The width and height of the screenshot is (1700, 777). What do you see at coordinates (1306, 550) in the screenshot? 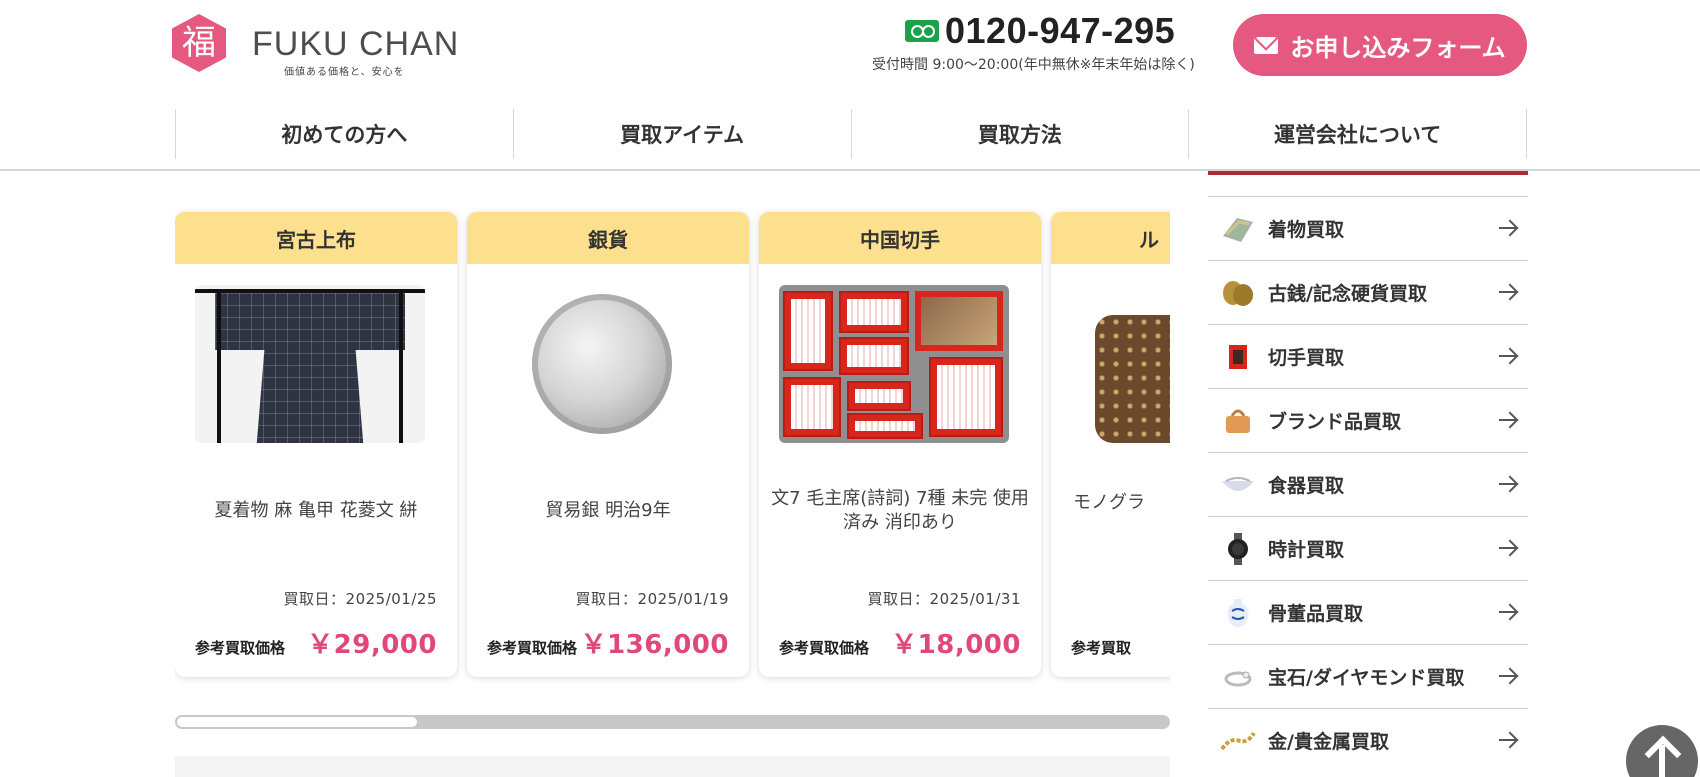
I see `sidebar-item-label: 時計買取` at bounding box center [1306, 550].